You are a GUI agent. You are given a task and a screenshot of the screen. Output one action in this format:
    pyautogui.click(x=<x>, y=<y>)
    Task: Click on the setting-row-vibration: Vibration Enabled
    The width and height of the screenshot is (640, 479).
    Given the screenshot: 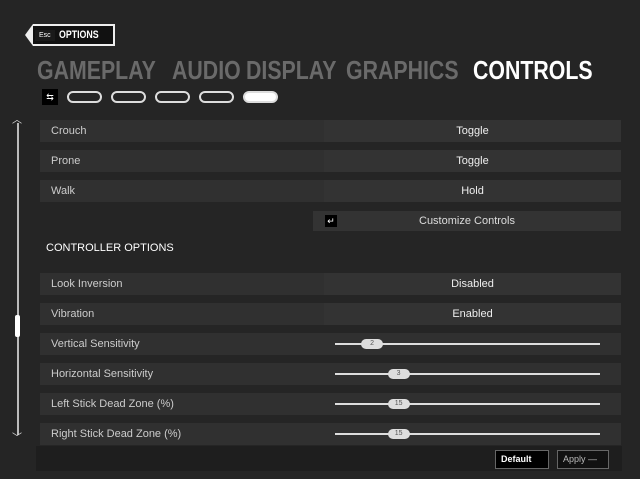 What is the action you would take?
    pyautogui.click(x=330, y=314)
    